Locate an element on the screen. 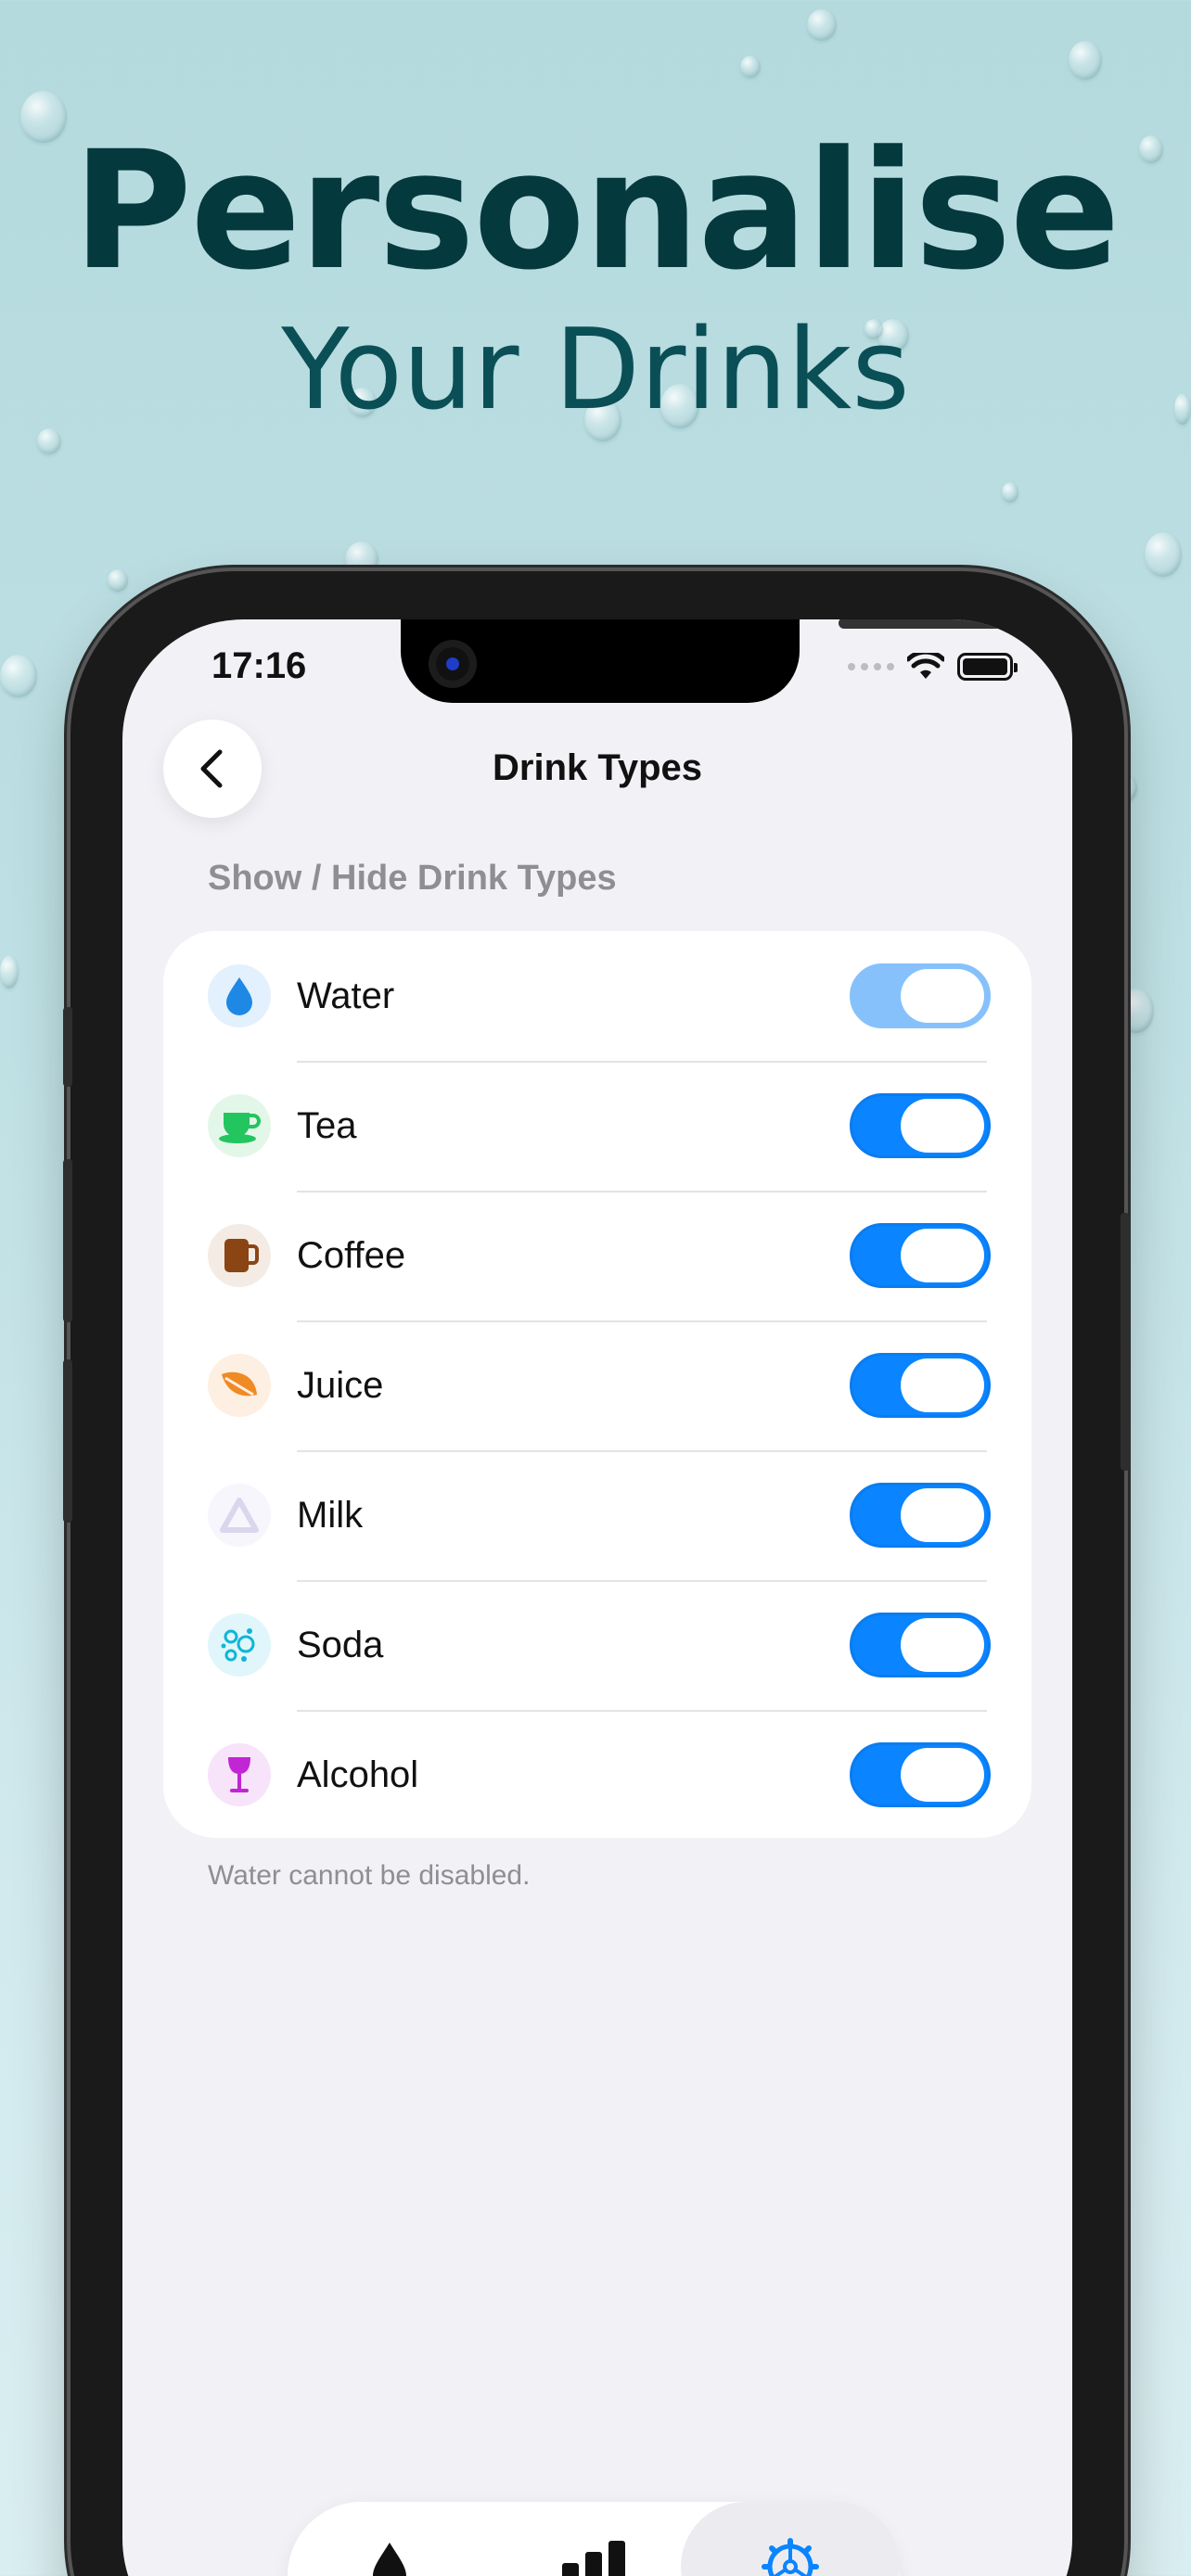 Image resolution: width=1191 pixels, height=2576 pixels. footnote: Water cannot be disabled. is located at coordinates (369, 1875).